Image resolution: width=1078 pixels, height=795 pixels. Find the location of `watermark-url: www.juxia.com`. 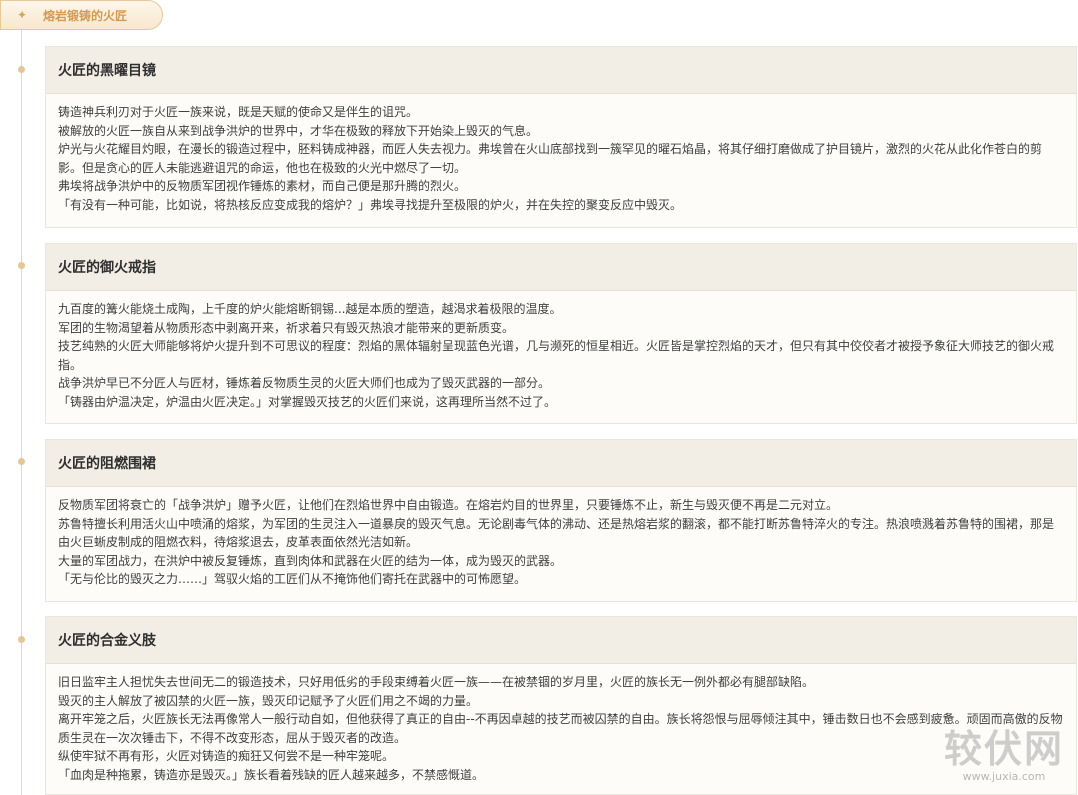

watermark-url: www.juxia.com is located at coordinates (1004, 776).